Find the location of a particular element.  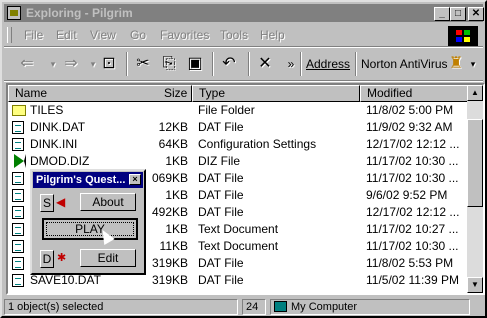

column-header-modified: Modified is located at coordinates (414, 93).